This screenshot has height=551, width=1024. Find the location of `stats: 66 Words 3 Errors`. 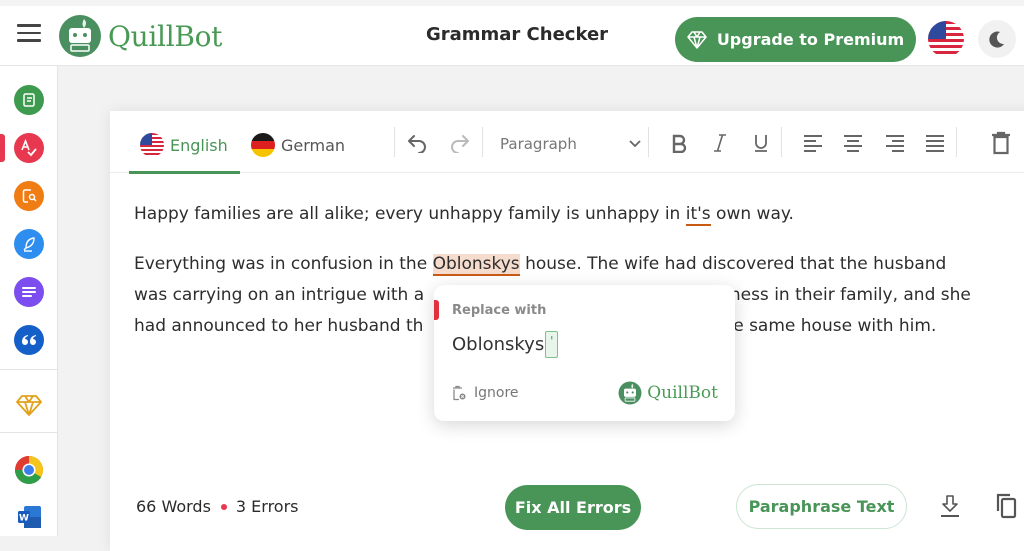

stats: 66 Words 3 Errors is located at coordinates (217, 506).